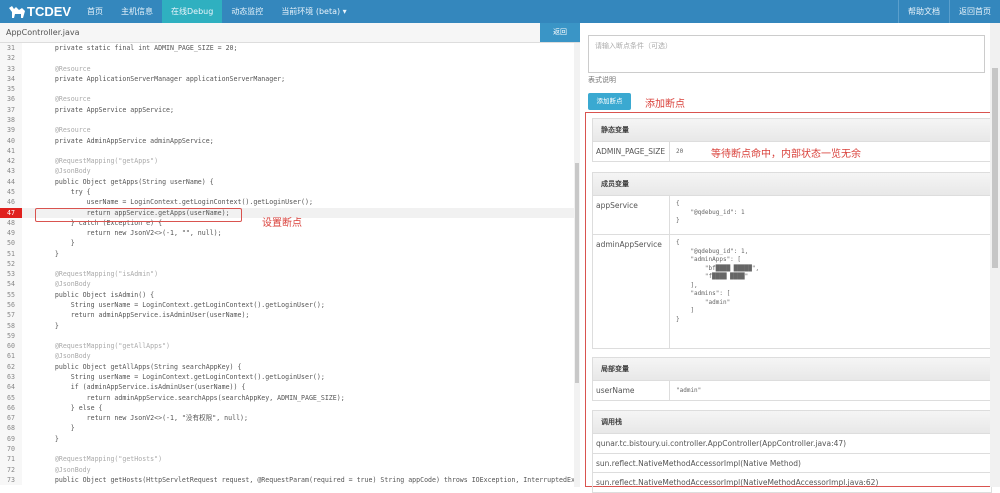 This screenshot has width=1000, height=493. Describe the element at coordinates (287, 449) in the screenshot. I see `code-line: 70` at that location.